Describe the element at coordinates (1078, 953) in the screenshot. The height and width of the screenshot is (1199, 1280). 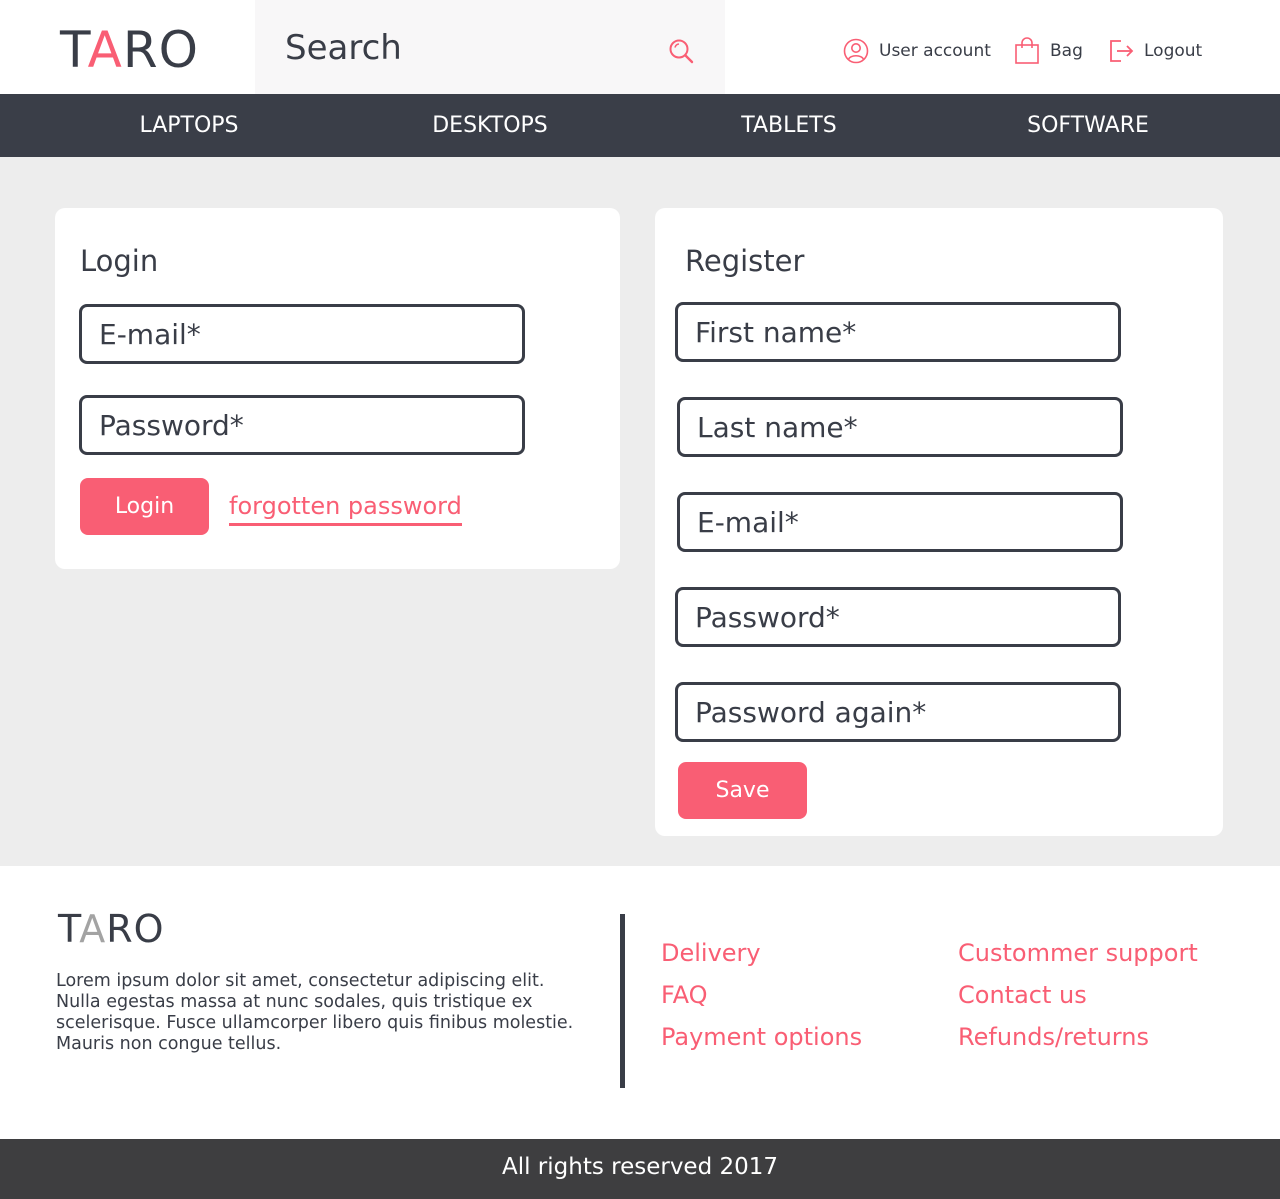
I see `footer-link-customer-support: Custommer support` at that location.